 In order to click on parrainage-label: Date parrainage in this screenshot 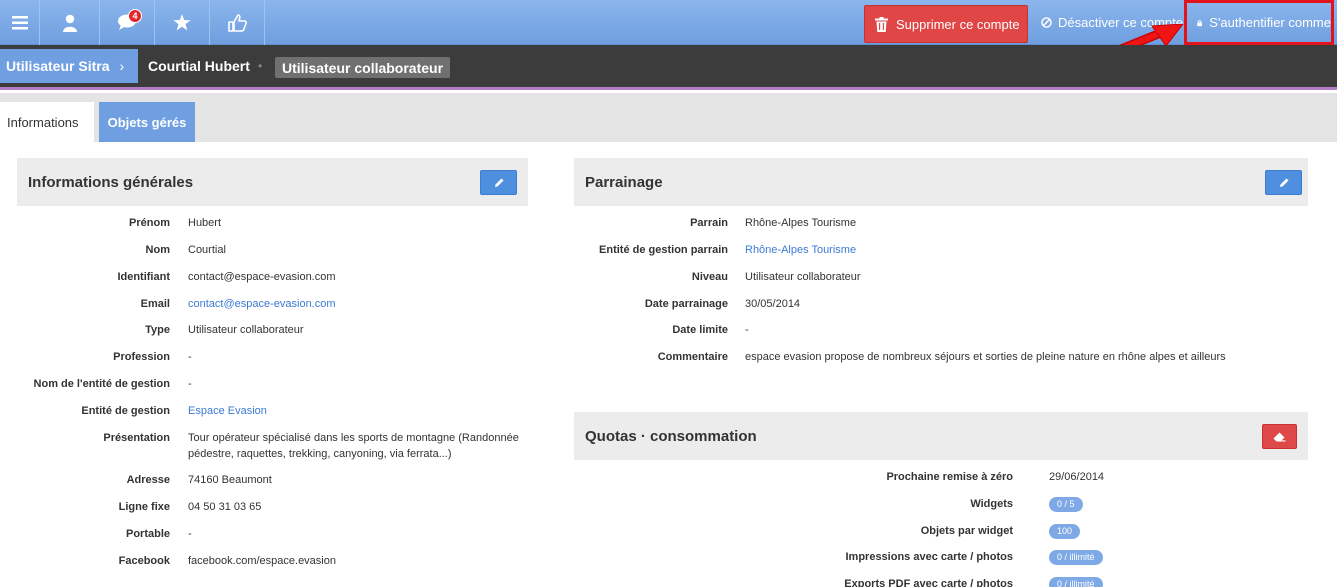, I will do `click(686, 304)`.